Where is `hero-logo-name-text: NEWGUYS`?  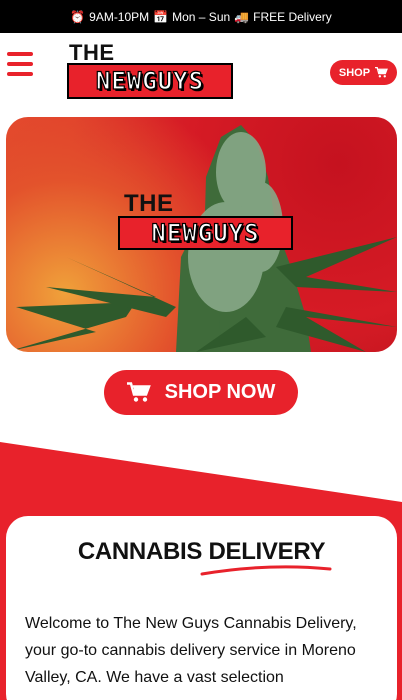
hero-logo-name-text: NEWGUYS is located at coordinates (205, 232).